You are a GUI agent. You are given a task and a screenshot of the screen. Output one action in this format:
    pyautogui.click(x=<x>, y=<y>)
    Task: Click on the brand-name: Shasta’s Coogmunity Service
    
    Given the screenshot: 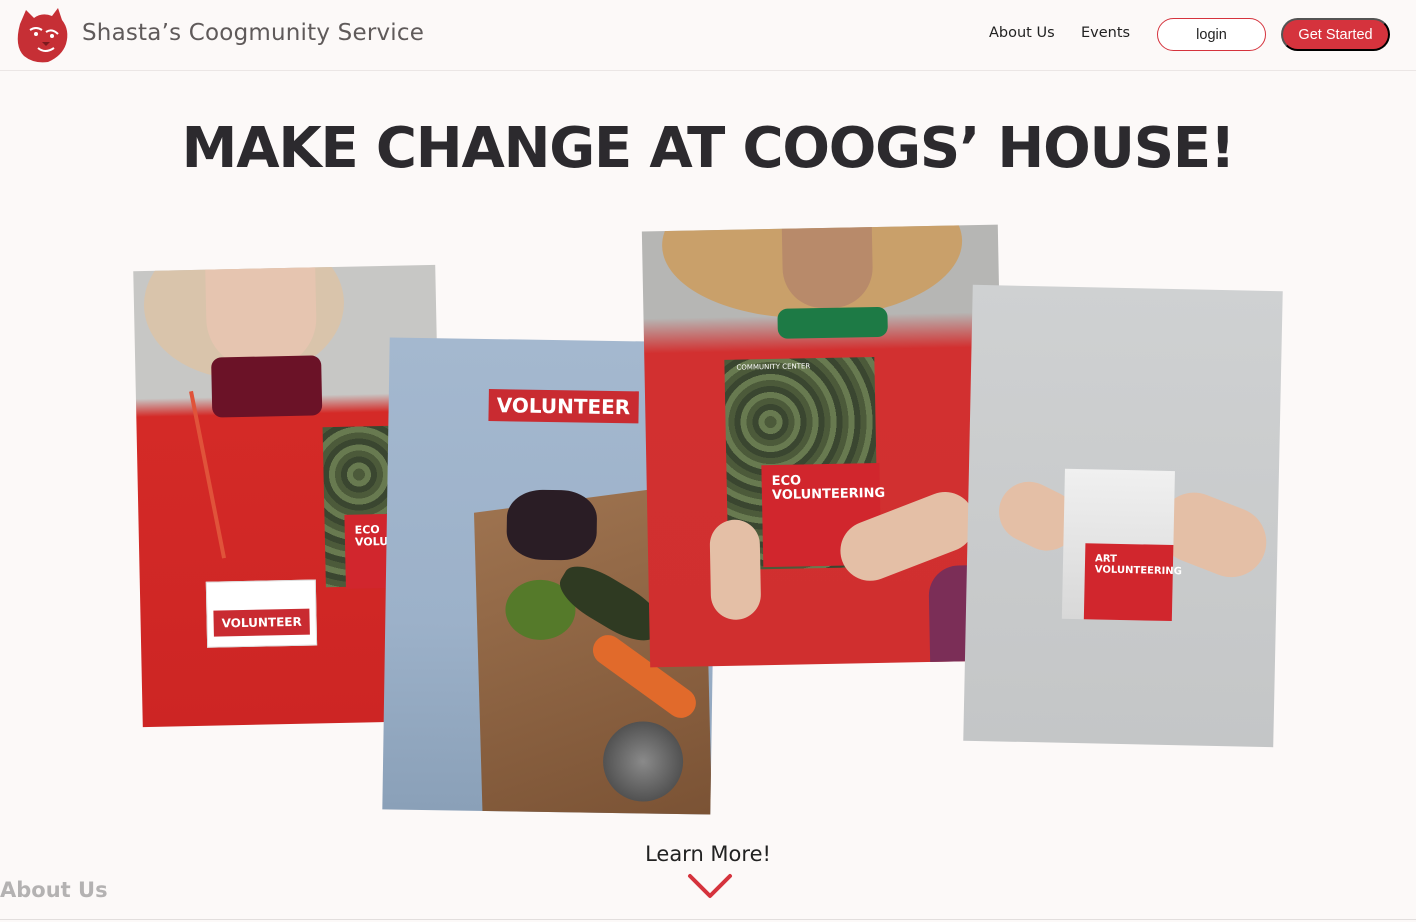 What is the action you would take?
    pyautogui.click(x=253, y=33)
    